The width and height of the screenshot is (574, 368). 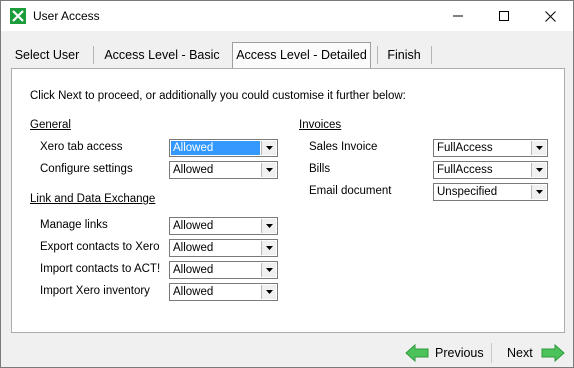 What do you see at coordinates (520, 353) in the screenshot?
I see `next-label: Next` at bounding box center [520, 353].